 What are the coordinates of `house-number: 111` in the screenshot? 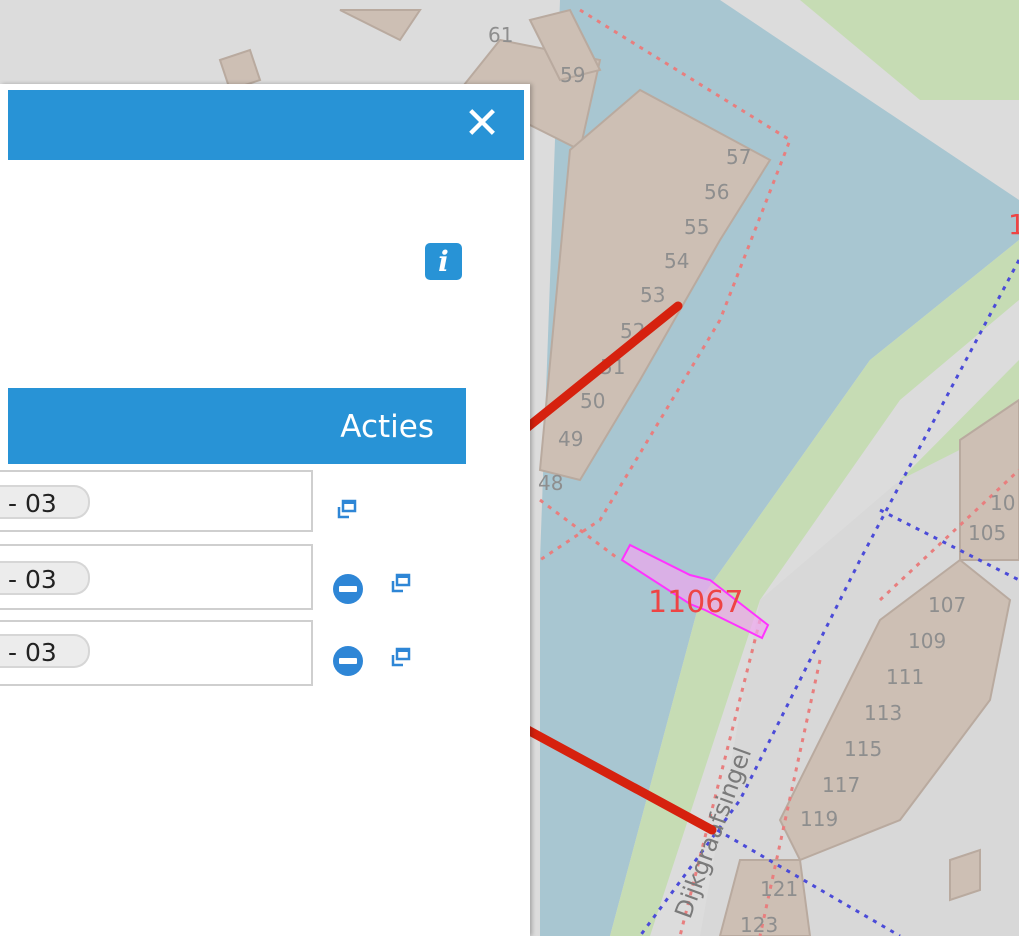 It's located at (905, 677).